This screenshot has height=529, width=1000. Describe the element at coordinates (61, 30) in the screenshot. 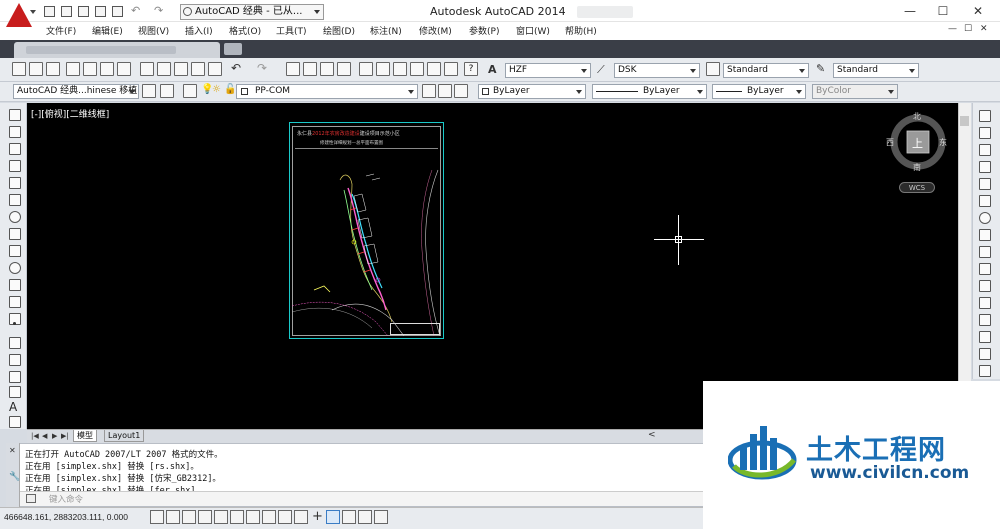

I see `menu-file: 文件(F)` at that location.